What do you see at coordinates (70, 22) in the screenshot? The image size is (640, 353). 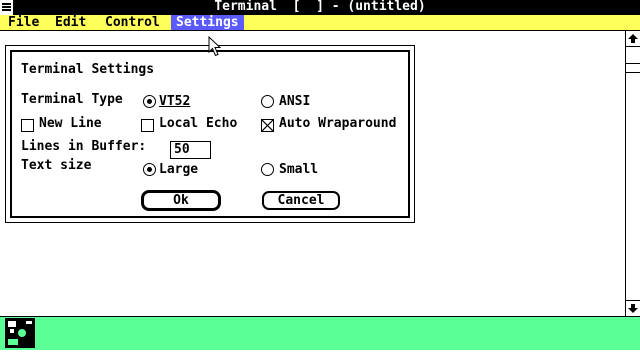 I see `menu-edit: Edit` at bounding box center [70, 22].